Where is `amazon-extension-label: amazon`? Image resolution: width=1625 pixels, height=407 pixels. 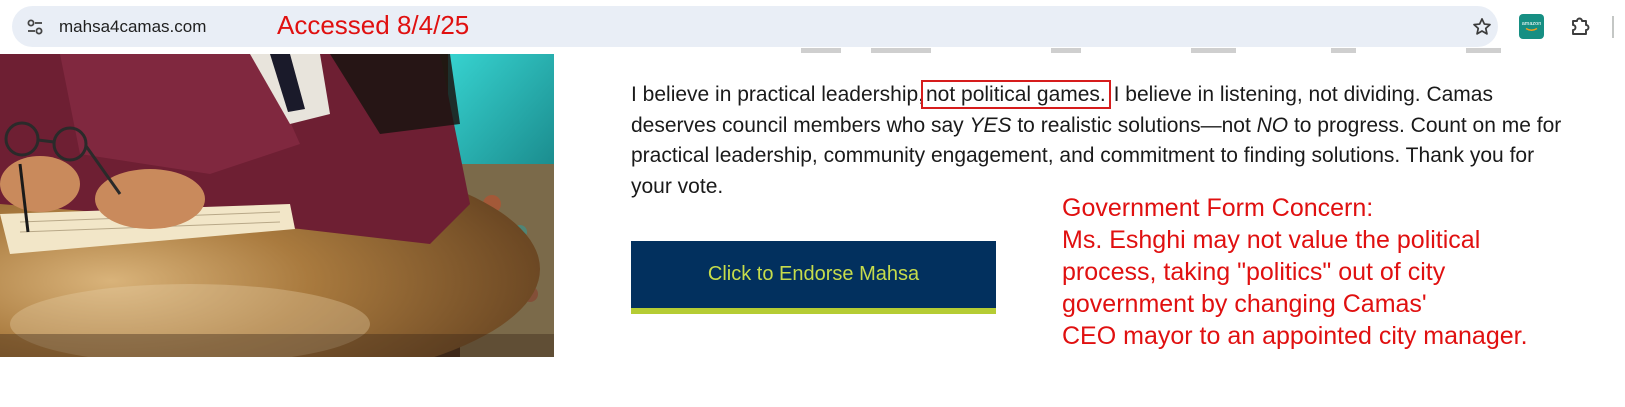 amazon-extension-label: amazon is located at coordinates (1532, 24).